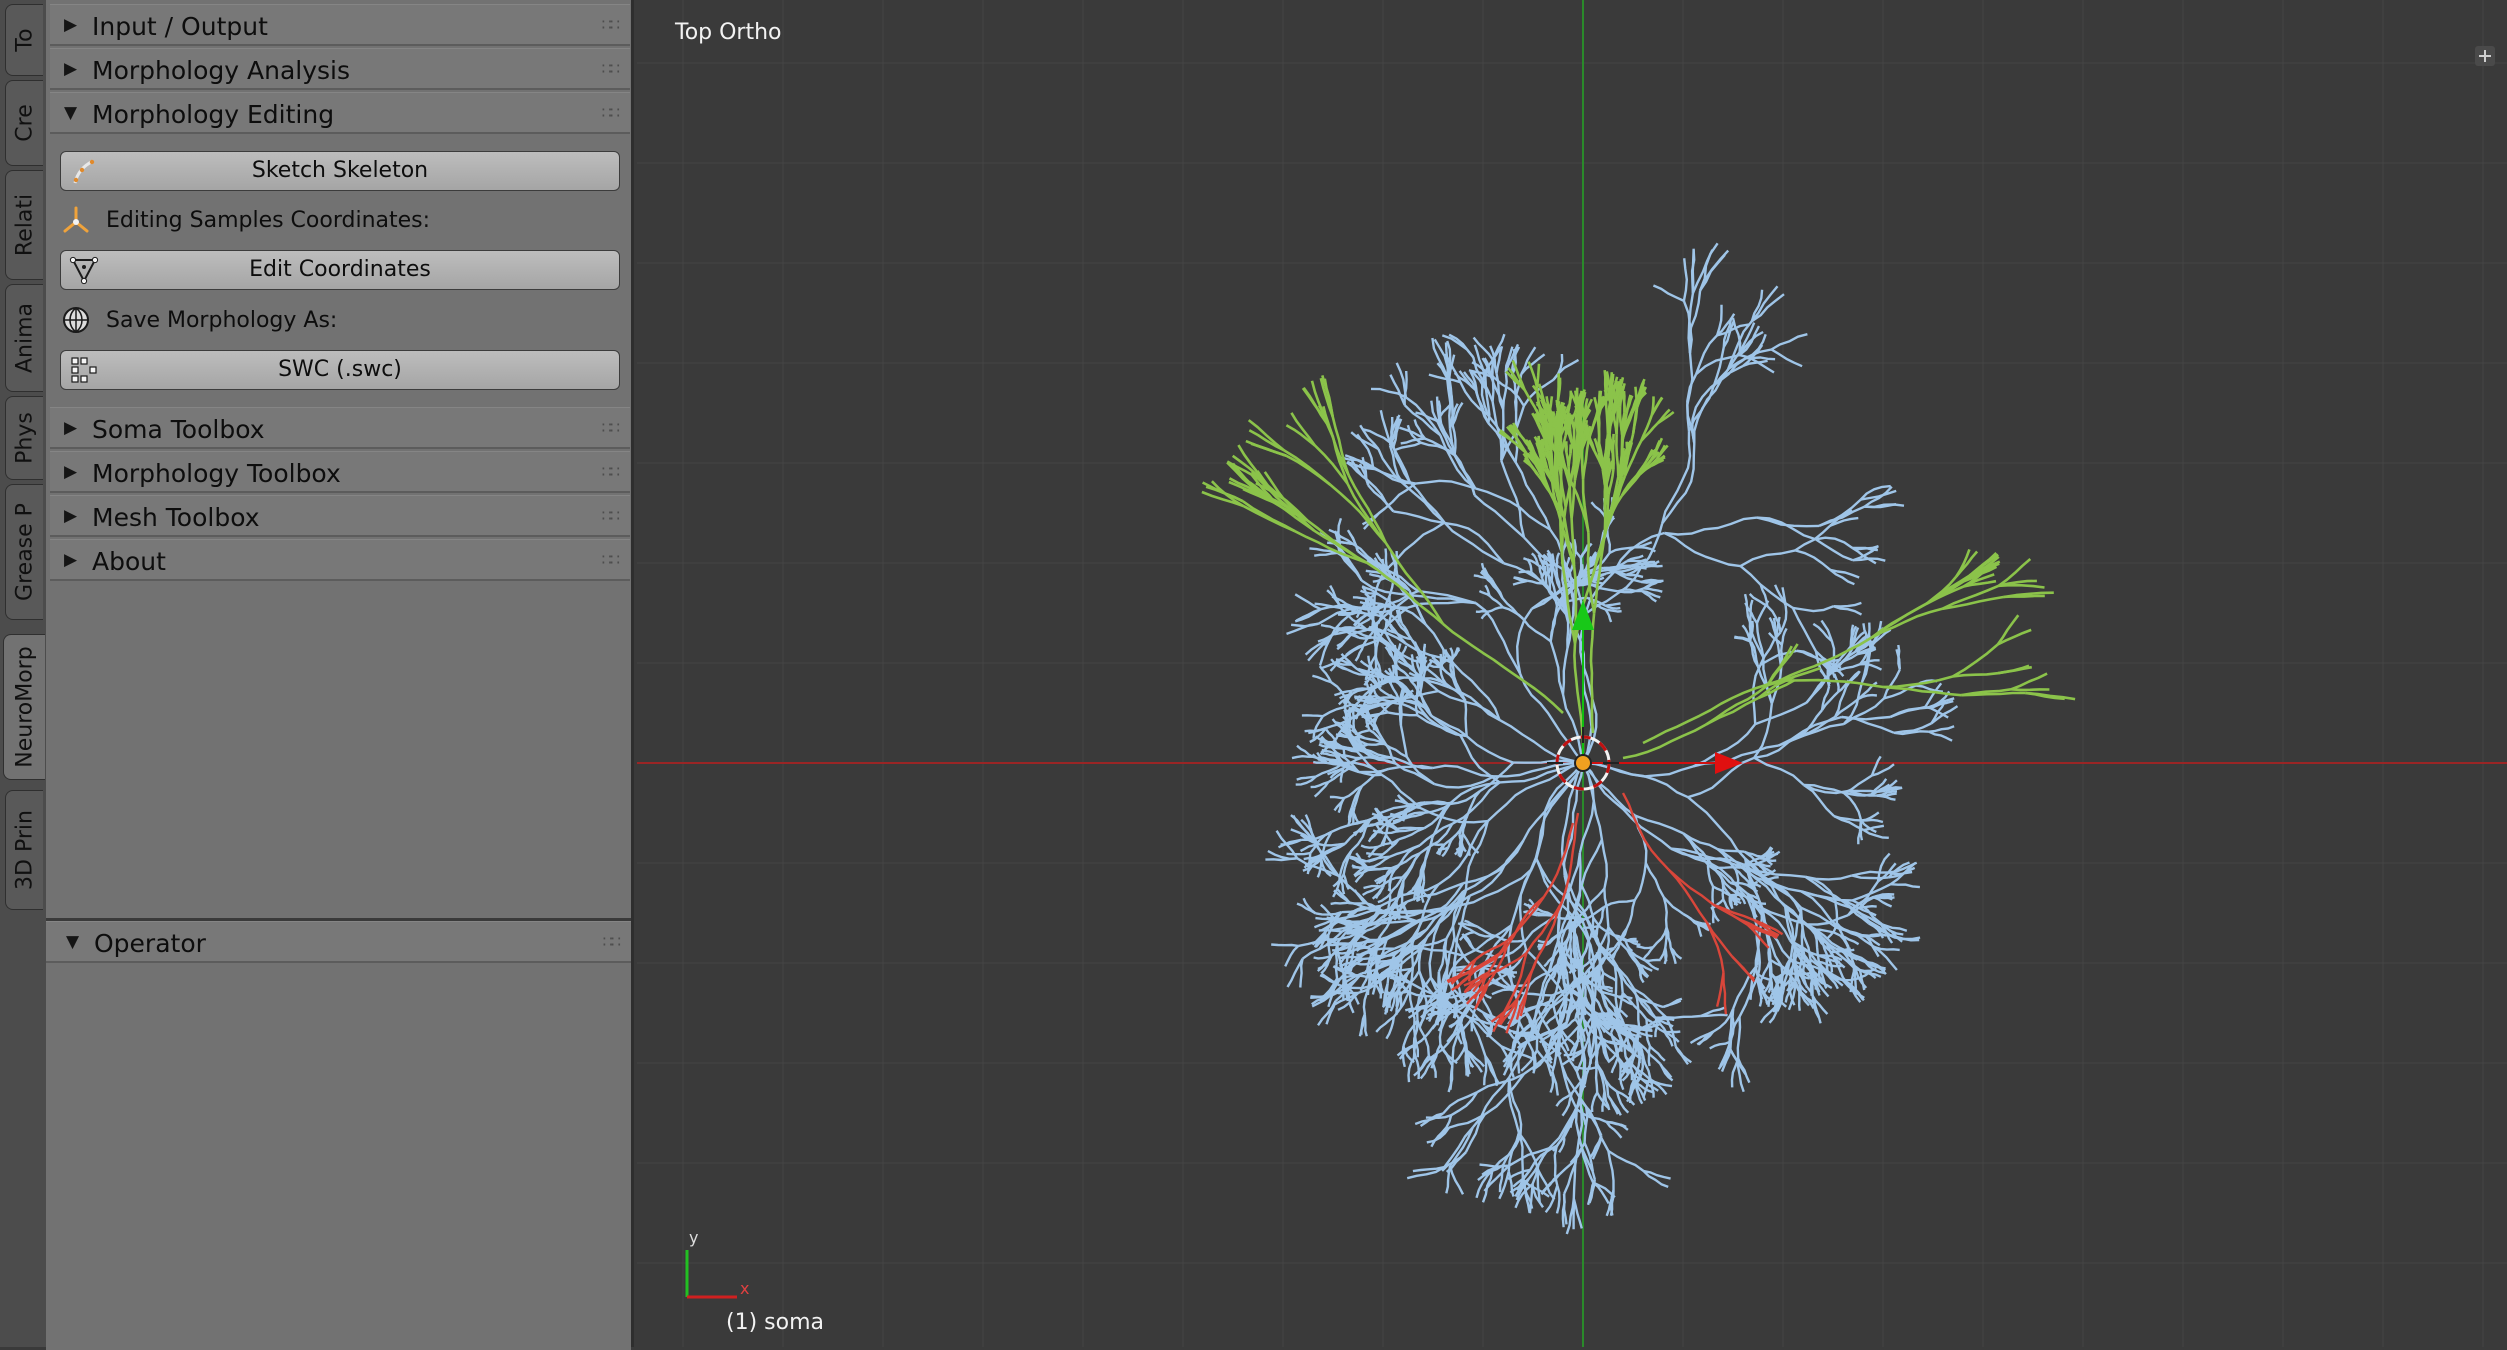 The image size is (2507, 1350). What do you see at coordinates (340, 25) in the screenshot?
I see `section-input-output: ▶ Input / Output ∷∷` at bounding box center [340, 25].